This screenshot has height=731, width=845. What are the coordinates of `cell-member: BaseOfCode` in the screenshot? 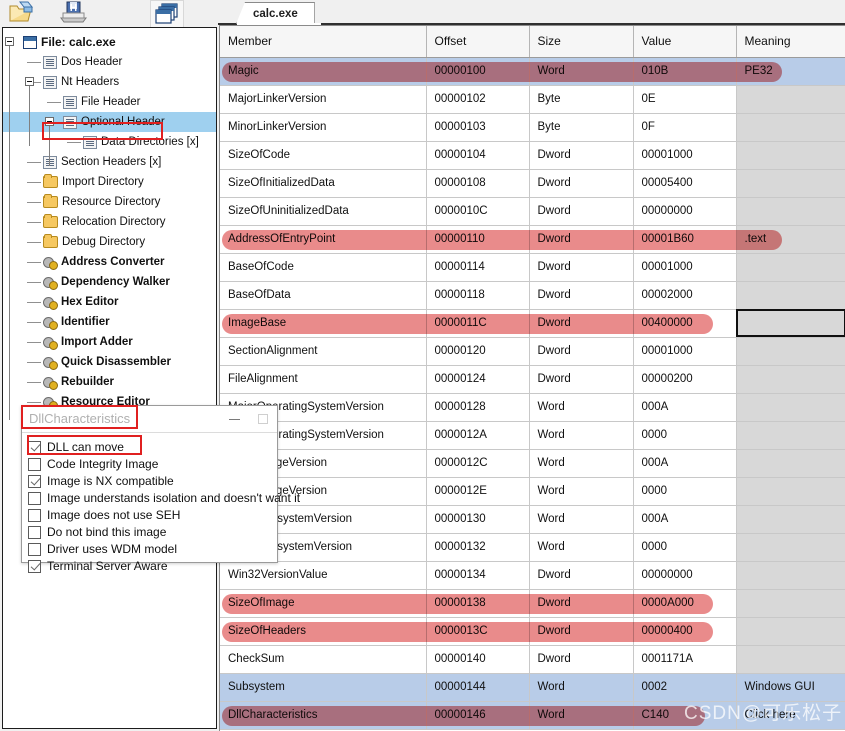 It's located at (323, 267).